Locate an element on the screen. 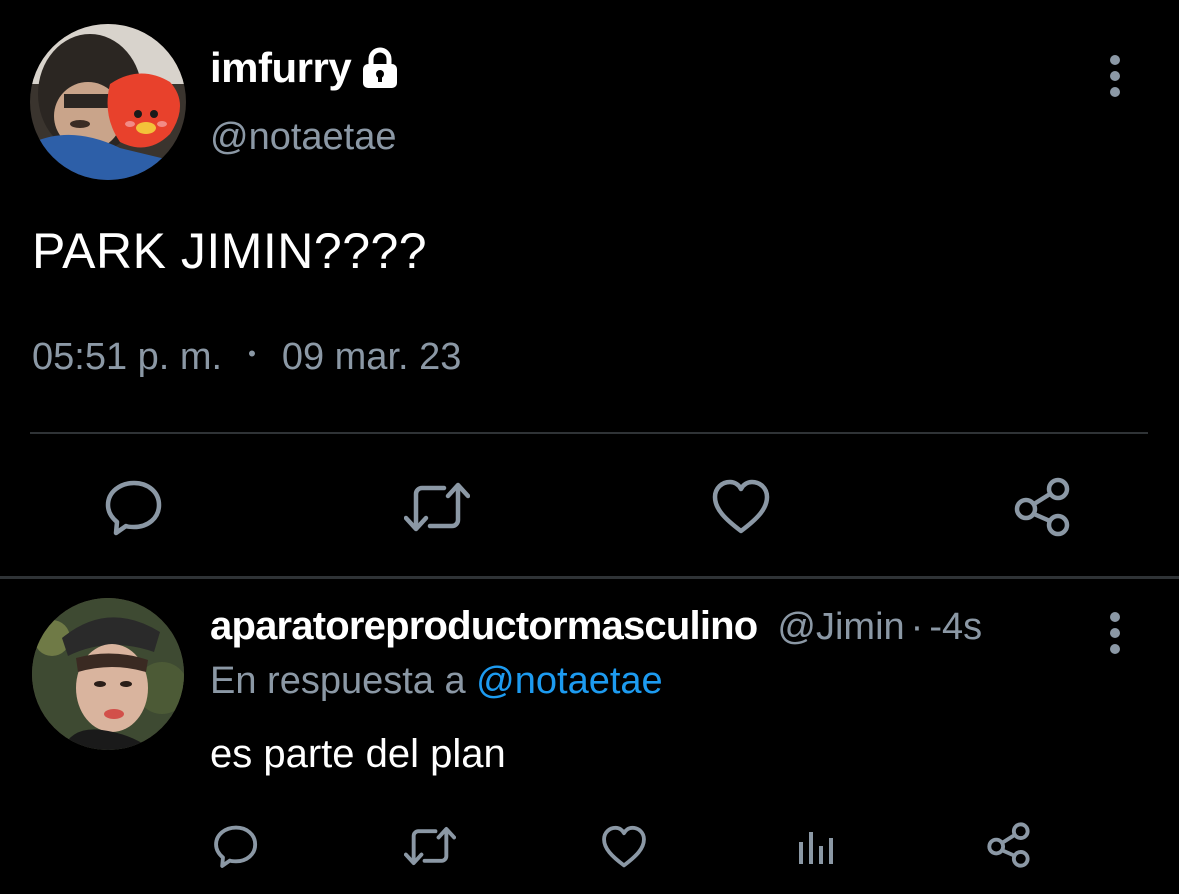 The image size is (1179, 894). main-tweet-timestamp: 05:51 p. m. • 09 mar. 23 is located at coordinates (246, 357).